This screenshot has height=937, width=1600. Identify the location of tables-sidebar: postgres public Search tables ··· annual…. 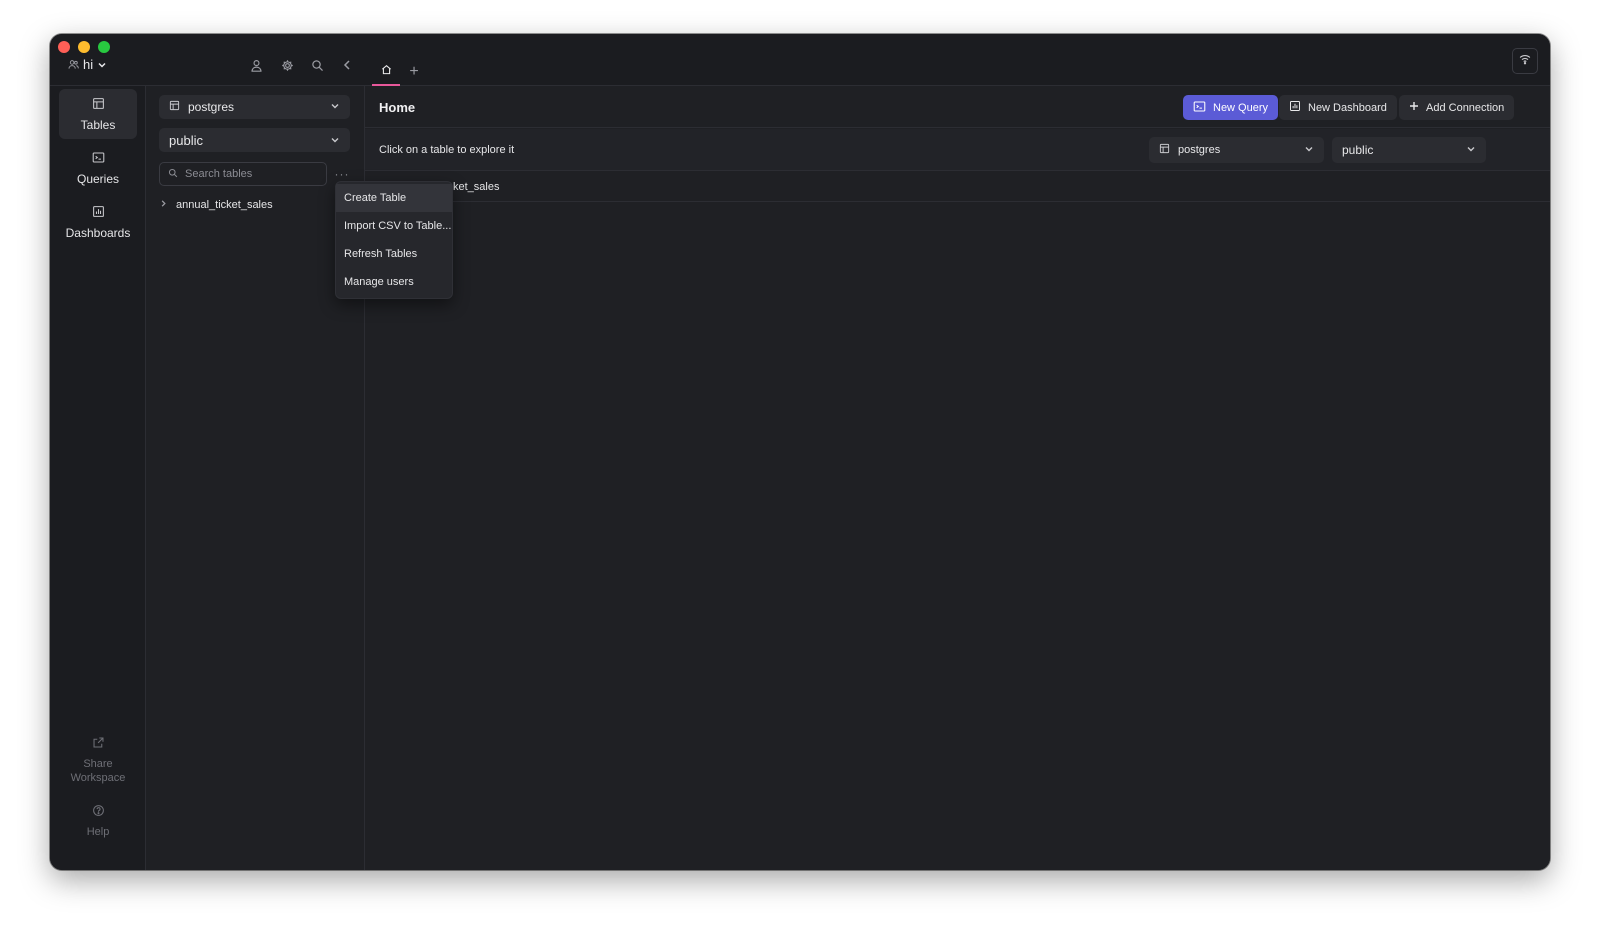
(255, 478).